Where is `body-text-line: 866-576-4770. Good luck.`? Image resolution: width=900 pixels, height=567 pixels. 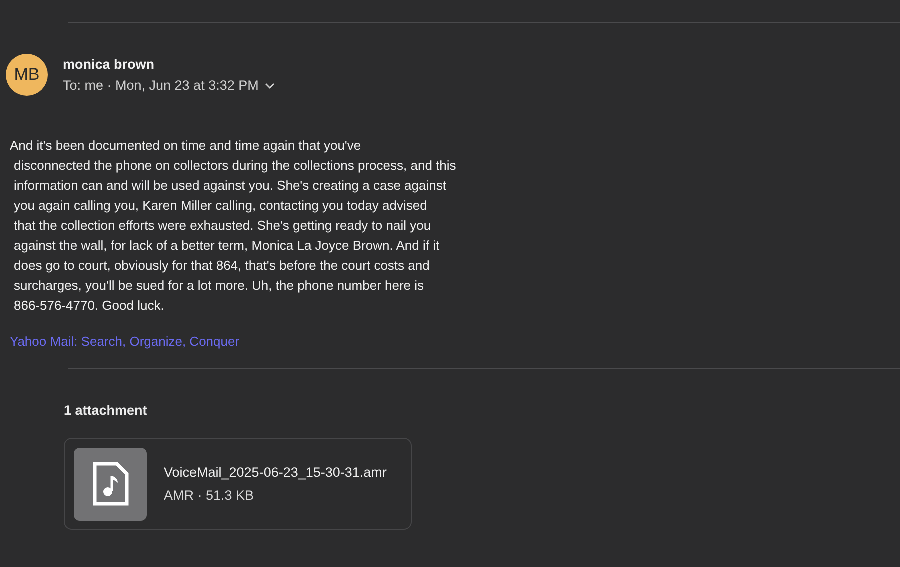 body-text-line: 866-576-4770. Good luck. is located at coordinates (89, 306).